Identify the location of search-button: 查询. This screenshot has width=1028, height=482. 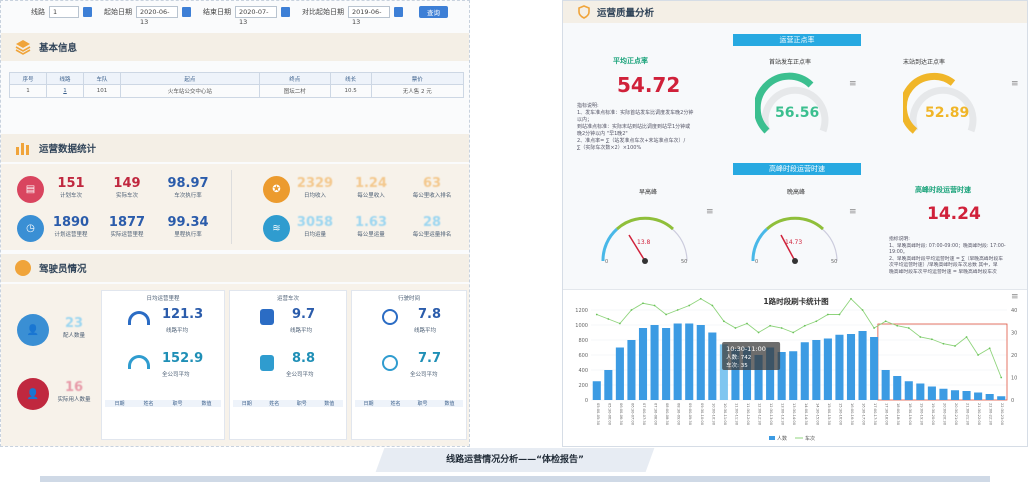
(433, 12).